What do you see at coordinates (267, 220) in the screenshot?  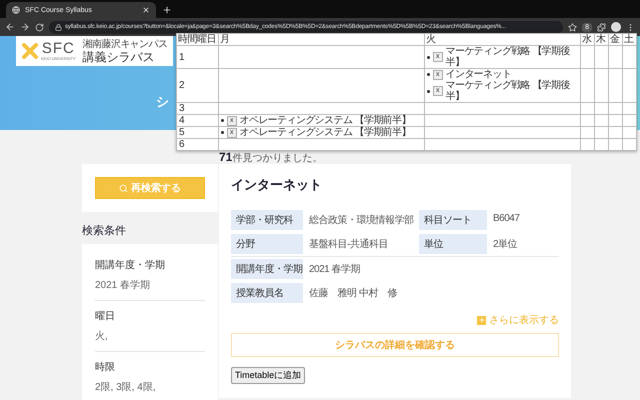 I see `info-label: 学部・研究科` at bounding box center [267, 220].